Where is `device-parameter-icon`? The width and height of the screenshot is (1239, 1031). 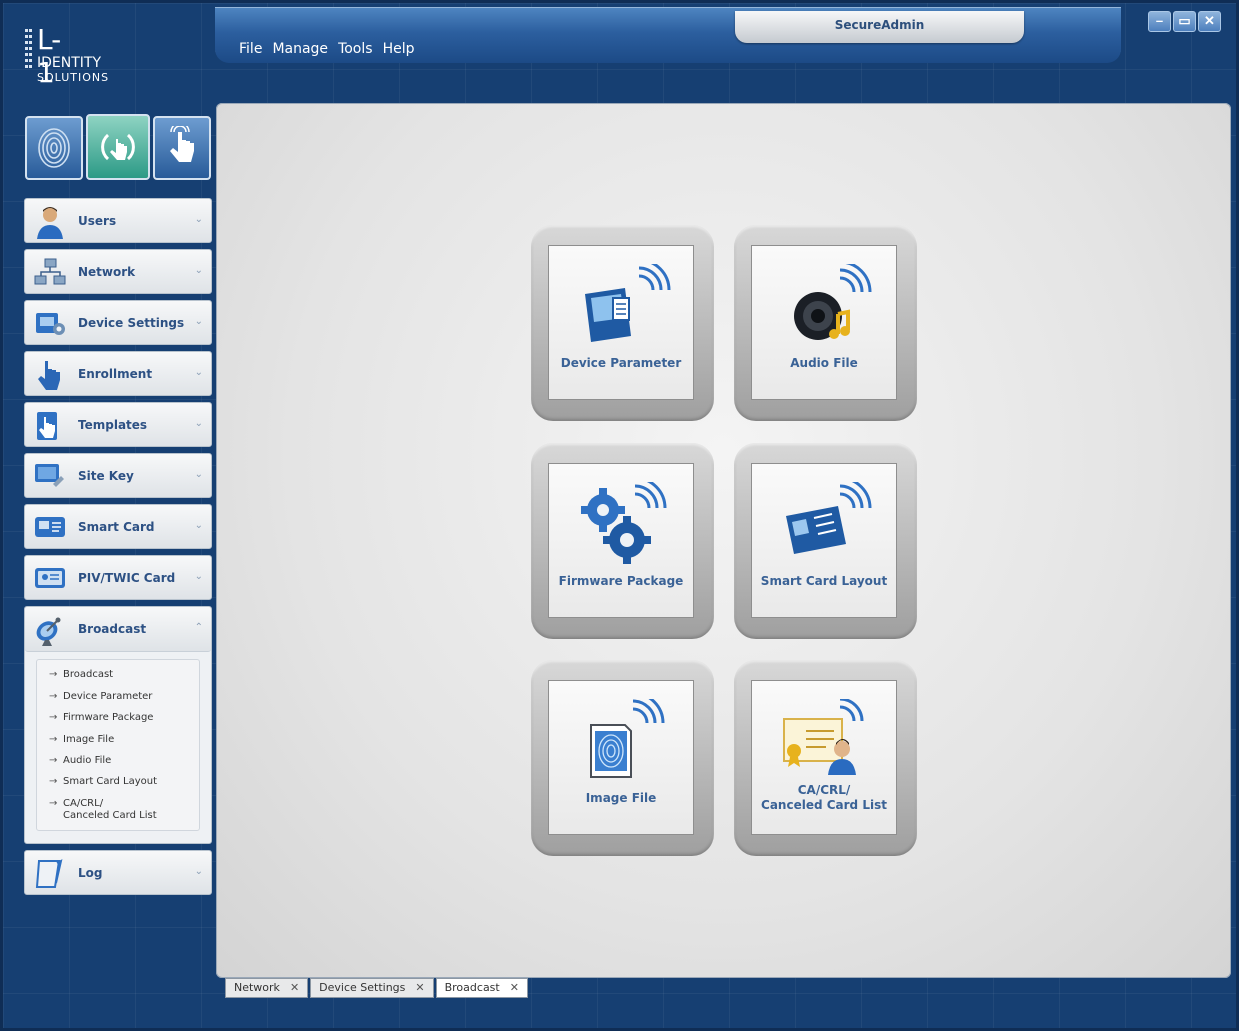 device-parameter-icon is located at coordinates (628, 303).